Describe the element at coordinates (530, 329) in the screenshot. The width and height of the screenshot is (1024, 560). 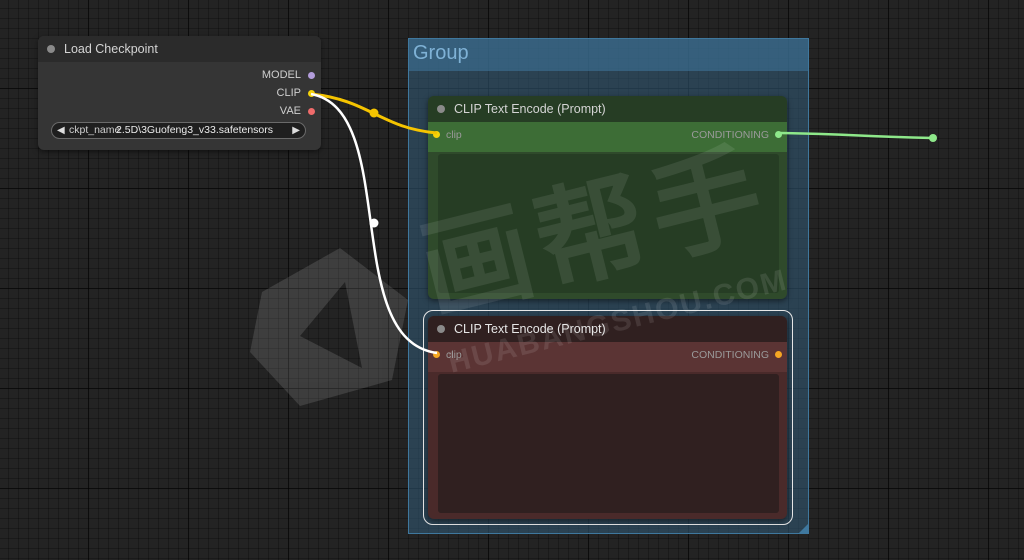
I see `clip-negative-title: CLIP Text Encode (Prompt)` at that location.